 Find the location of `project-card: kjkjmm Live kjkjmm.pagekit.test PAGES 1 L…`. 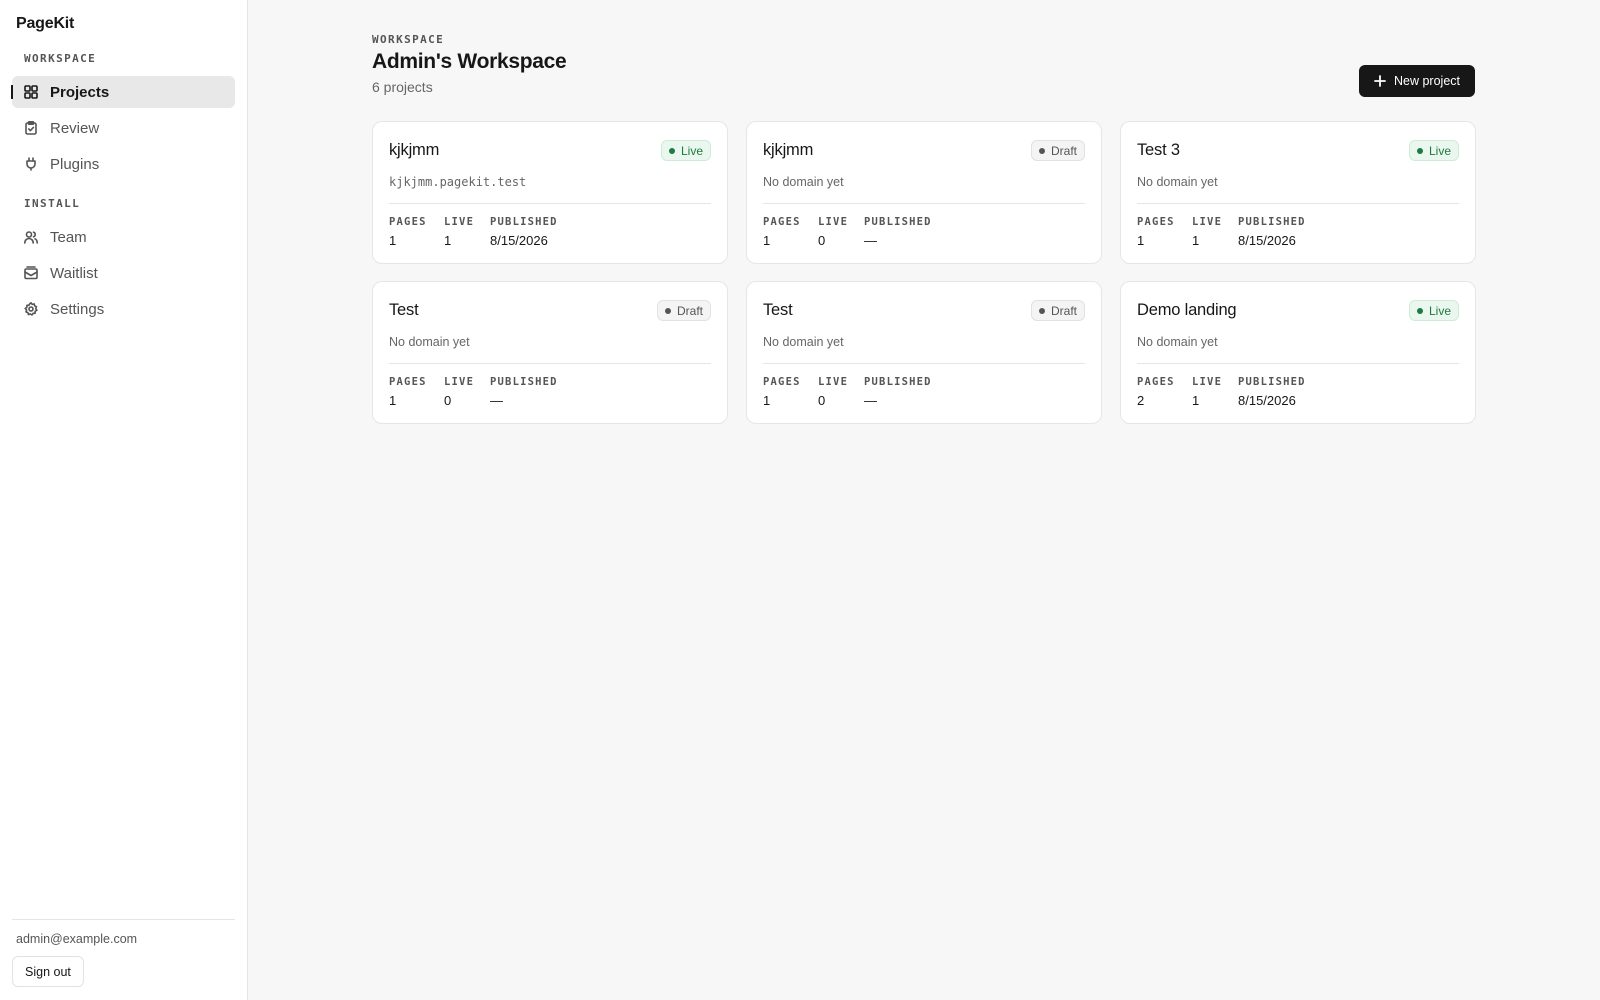

project-card: kjkjmm Live kjkjmm.pagekit.test PAGES 1 L… is located at coordinates (550, 192).